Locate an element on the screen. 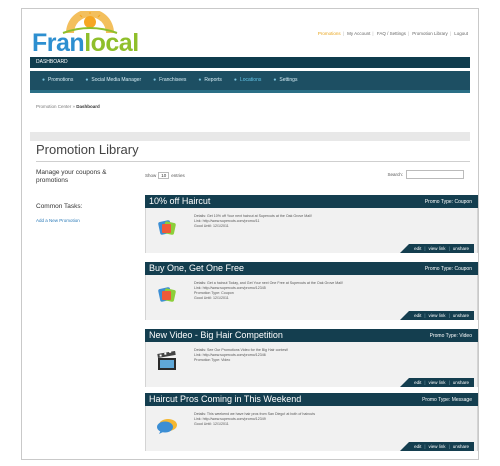 This screenshot has width=500, height=466. entries-select: 10 is located at coordinates (164, 175).